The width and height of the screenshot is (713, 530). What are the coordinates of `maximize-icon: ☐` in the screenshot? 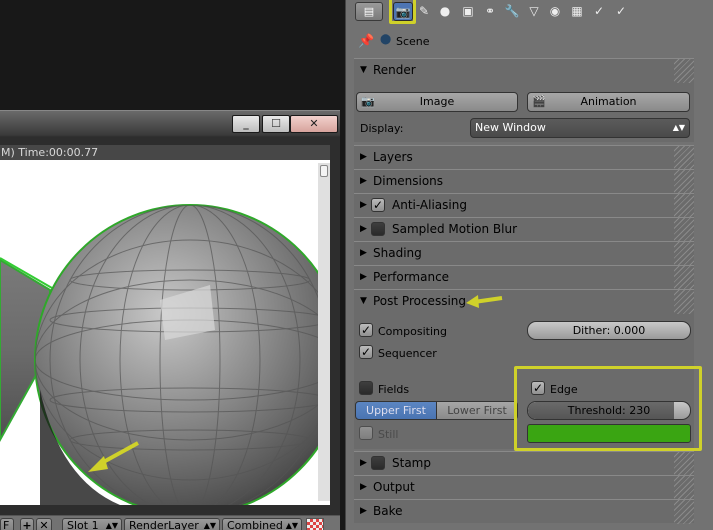 It's located at (276, 123).